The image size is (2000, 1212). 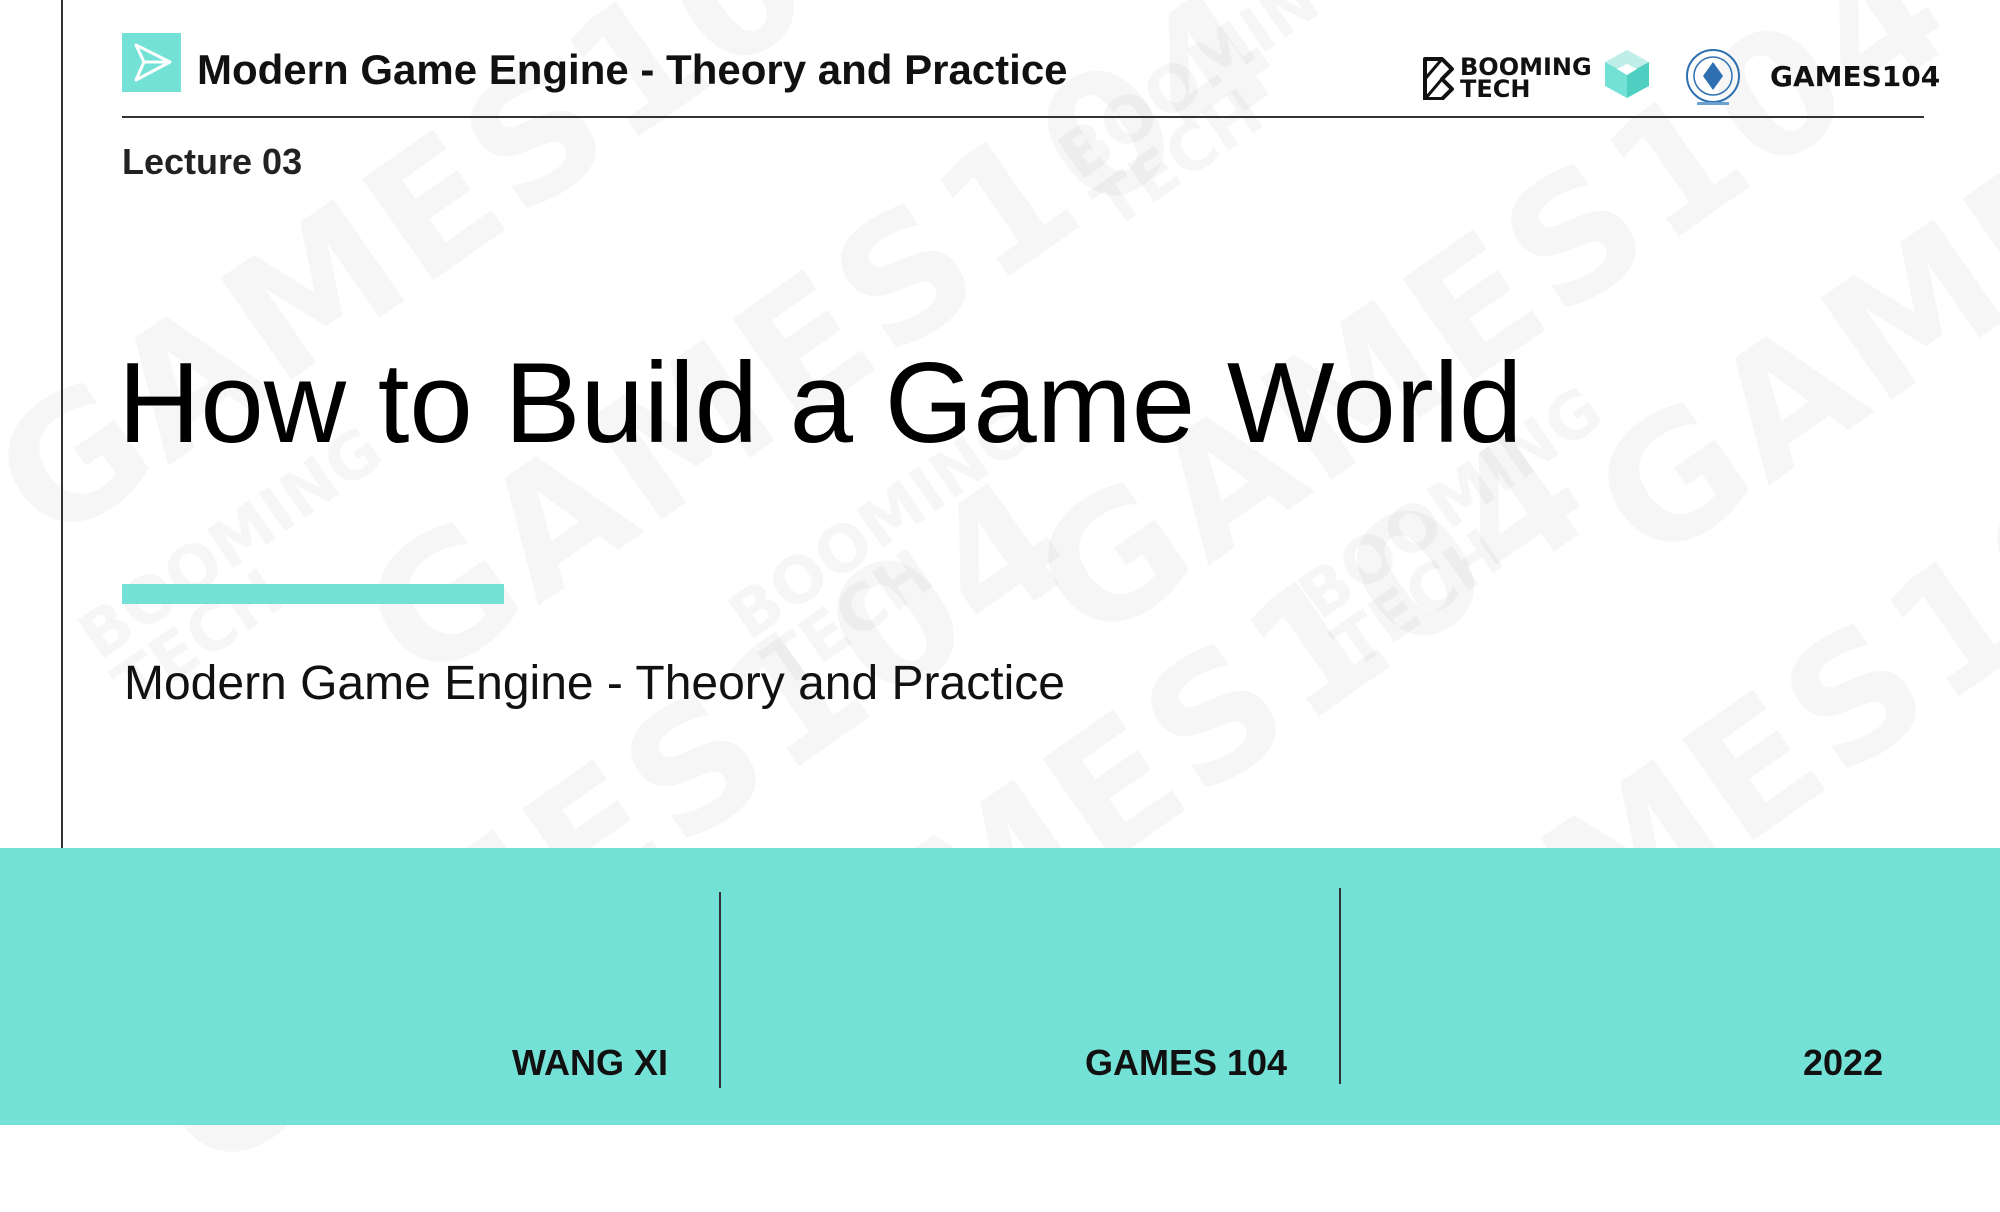 What do you see at coordinates (1855, 76) in the screenshot?
I see `games104-logo: GAMES104` at bounding box center [1855, 76].